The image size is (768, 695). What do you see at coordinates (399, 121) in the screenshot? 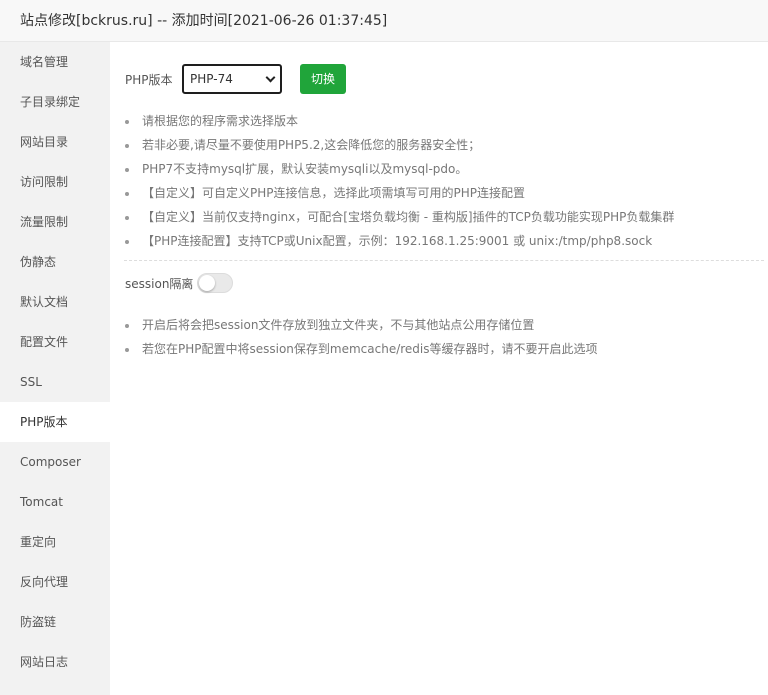
I see `list-item: 请根据您的程序需求选择版本` at bounding box center [399, 121].